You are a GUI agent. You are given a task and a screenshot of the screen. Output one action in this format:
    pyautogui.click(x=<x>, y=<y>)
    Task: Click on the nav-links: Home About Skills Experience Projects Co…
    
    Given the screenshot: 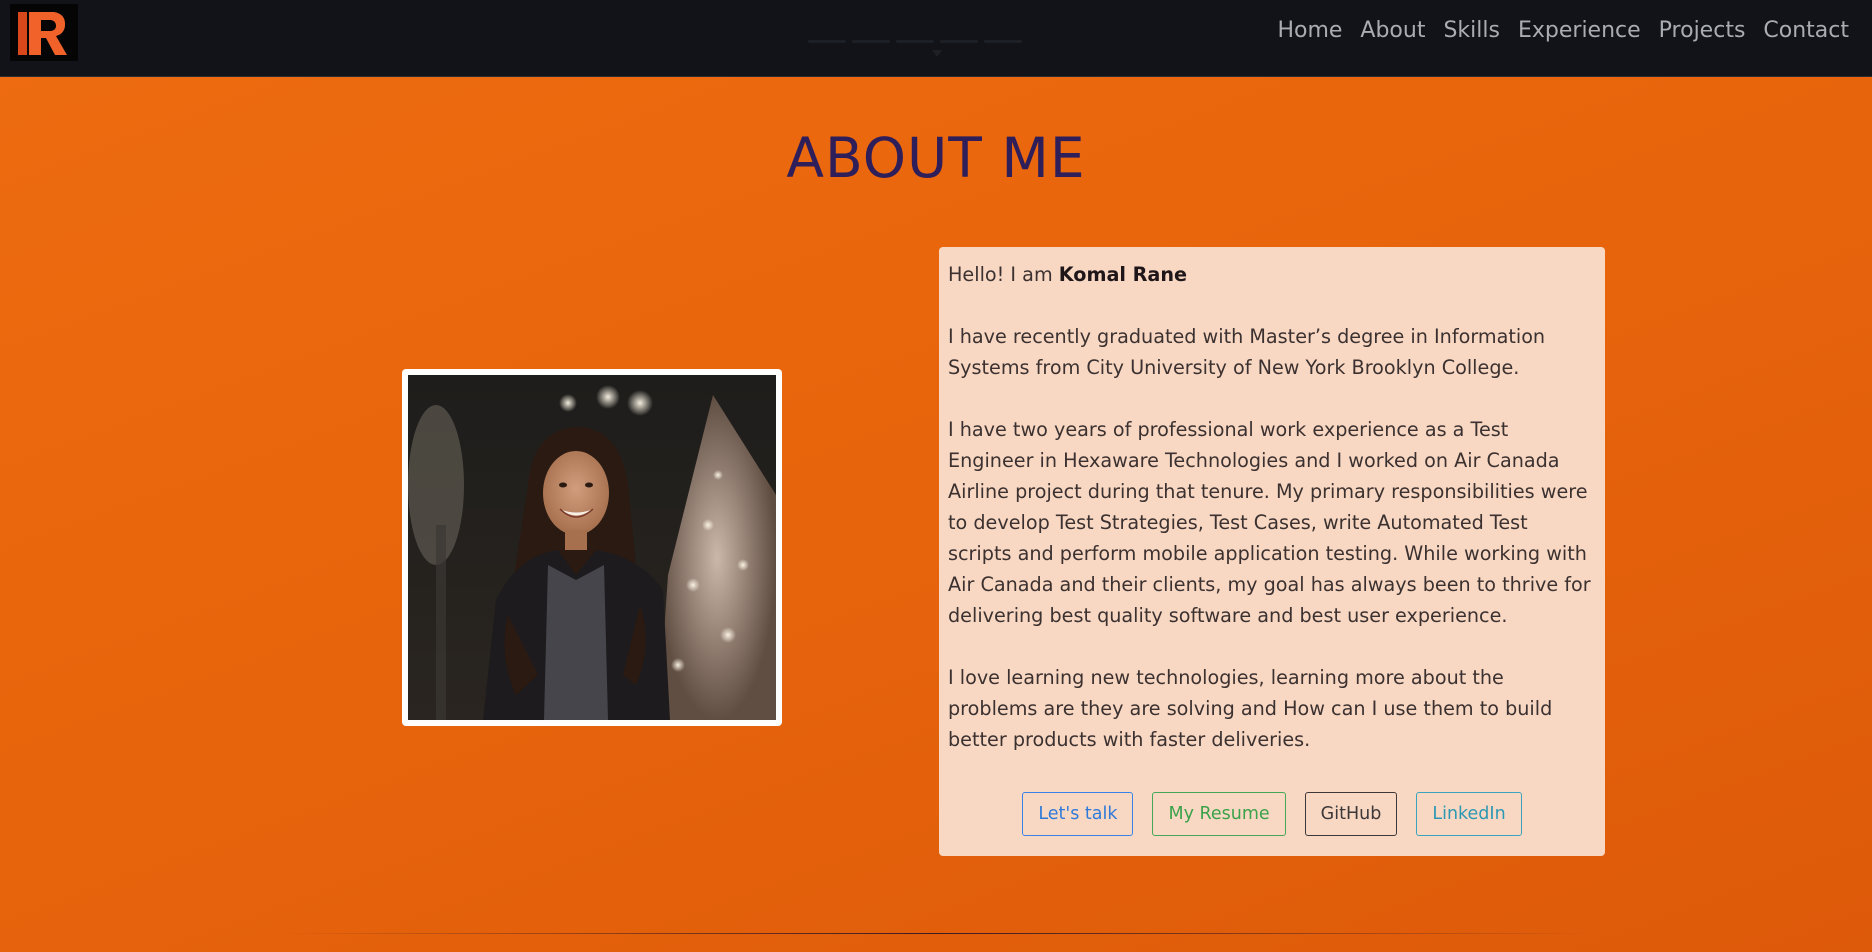 What is the action you would take?
    pyautogui.click(x=1563, y=30)
    